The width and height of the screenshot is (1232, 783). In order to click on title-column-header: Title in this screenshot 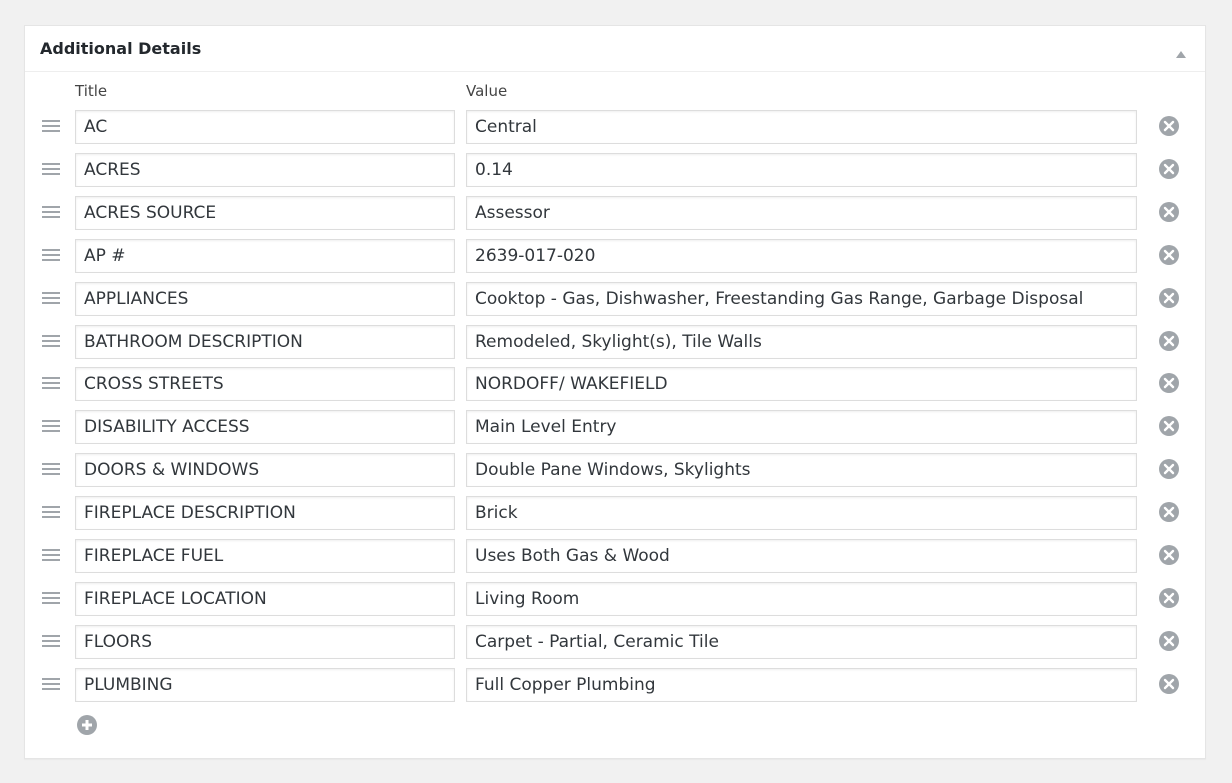, I will do `click(91, 91)`.